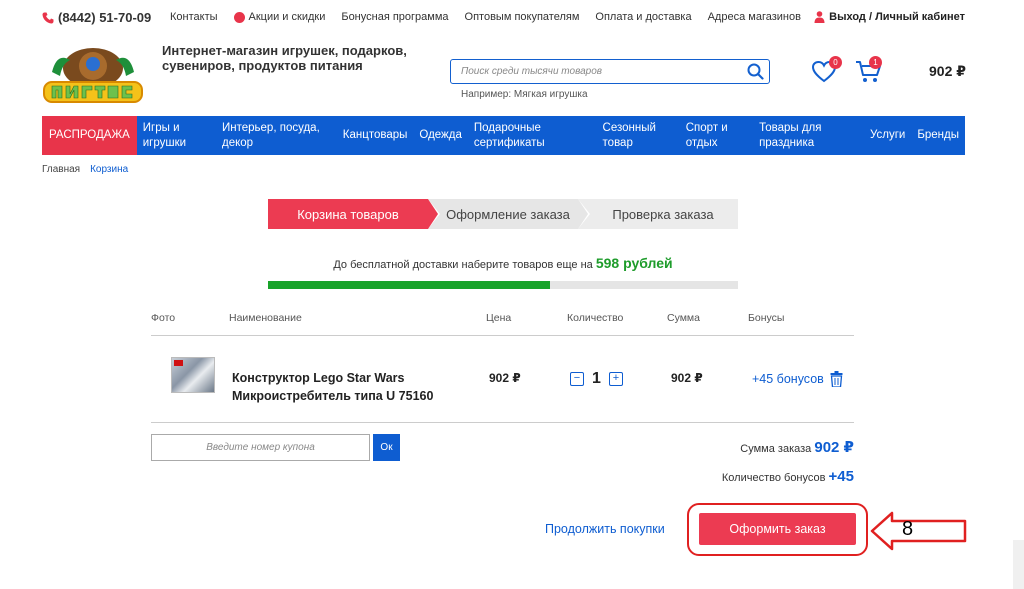 This screenshot has width=1024, height=589. I want to click on logo, so click(93, 74).